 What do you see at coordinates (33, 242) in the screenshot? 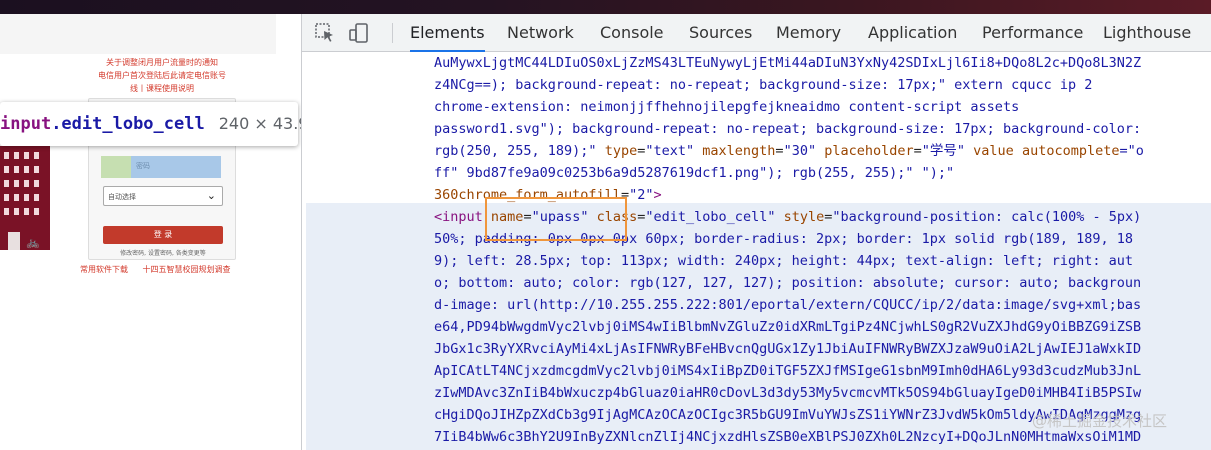
I see `bicycle-icon: 🚲` at bounding box center [33, 242].